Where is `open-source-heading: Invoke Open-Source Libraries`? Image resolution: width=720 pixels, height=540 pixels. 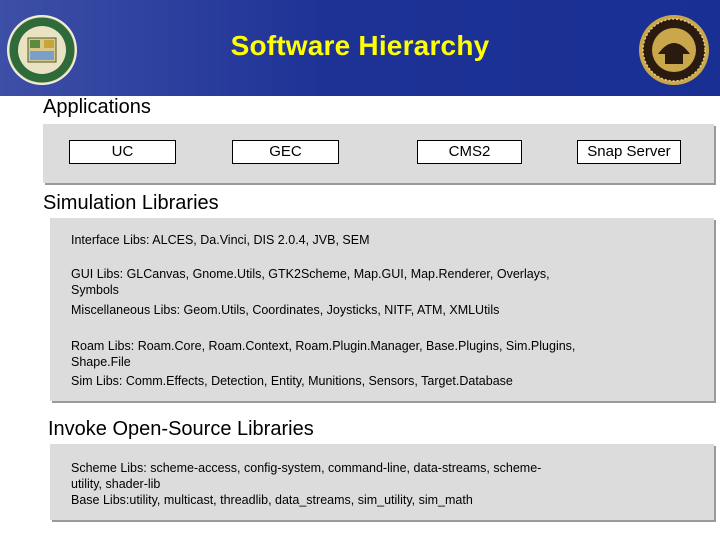 open-source-heading: Invoke Open-Source Libraries is located at coordinates (181, 429).